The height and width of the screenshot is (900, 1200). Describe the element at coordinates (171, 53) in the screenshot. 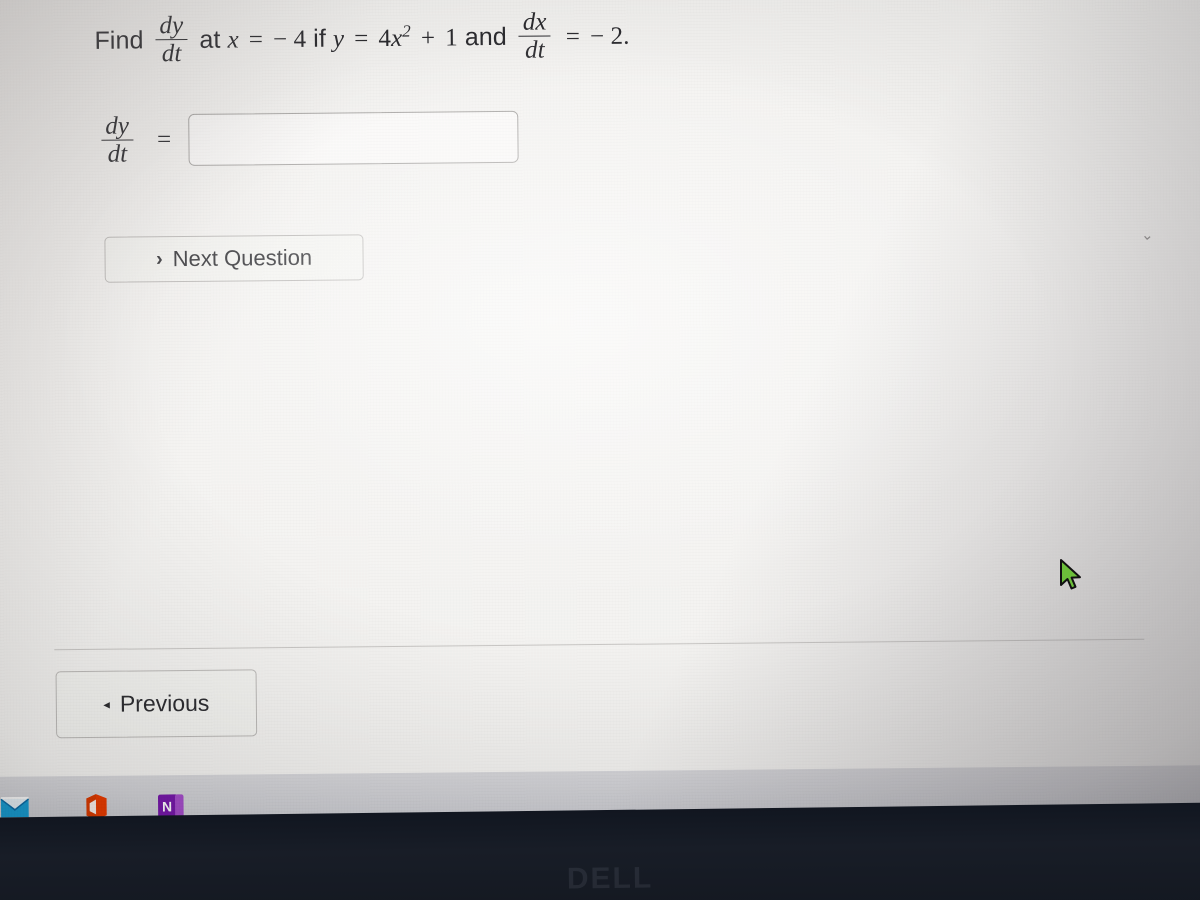

I see `dydt-denominator: dt` at that location.